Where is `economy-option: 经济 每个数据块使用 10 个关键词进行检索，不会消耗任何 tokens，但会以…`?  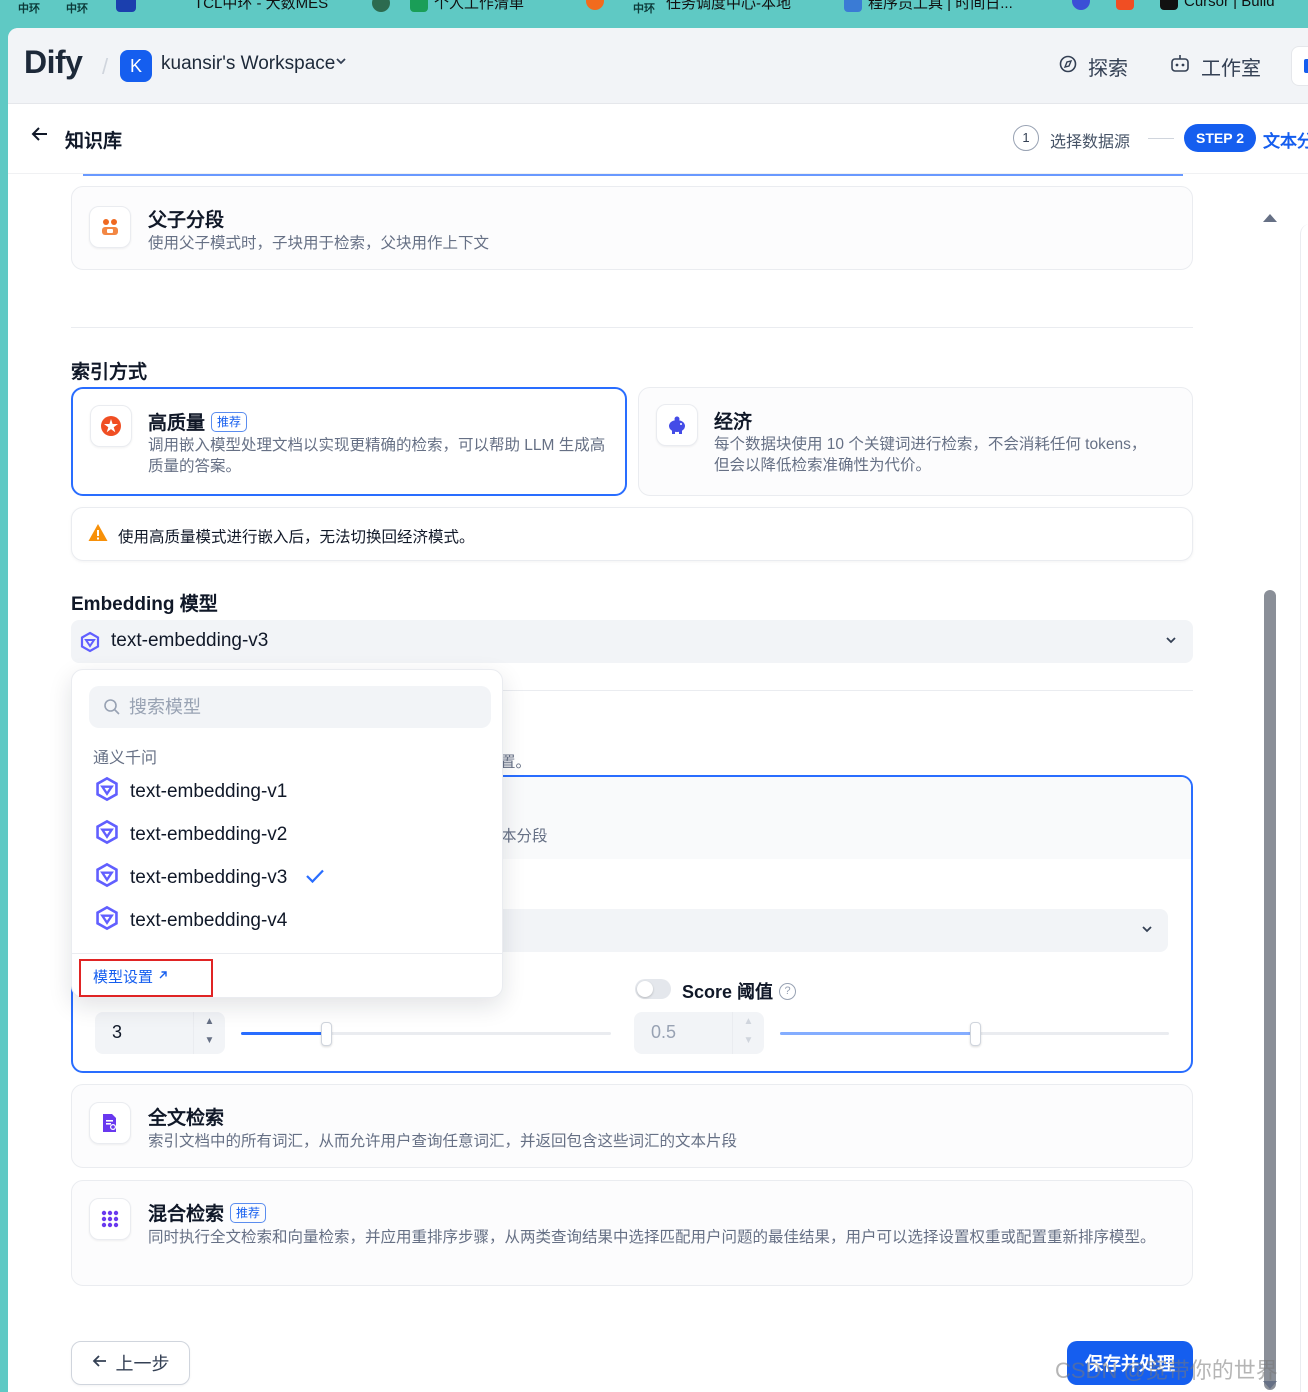 economy-option: 经济 每个数据块使用 10 个关键词进行检索，不会消耗任何 tokens，但会以… is located at coordinates (915, 441).